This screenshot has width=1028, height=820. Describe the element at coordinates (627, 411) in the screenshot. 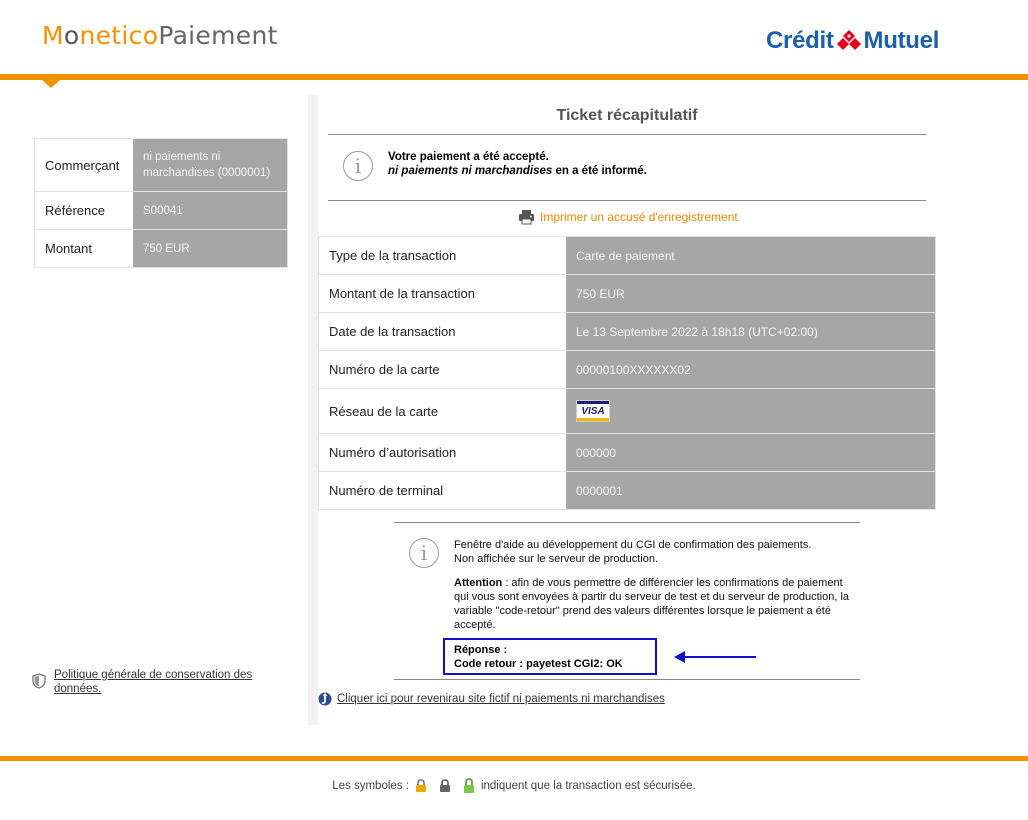

I see `table-row: Réseau de la carte VISA` at that location.